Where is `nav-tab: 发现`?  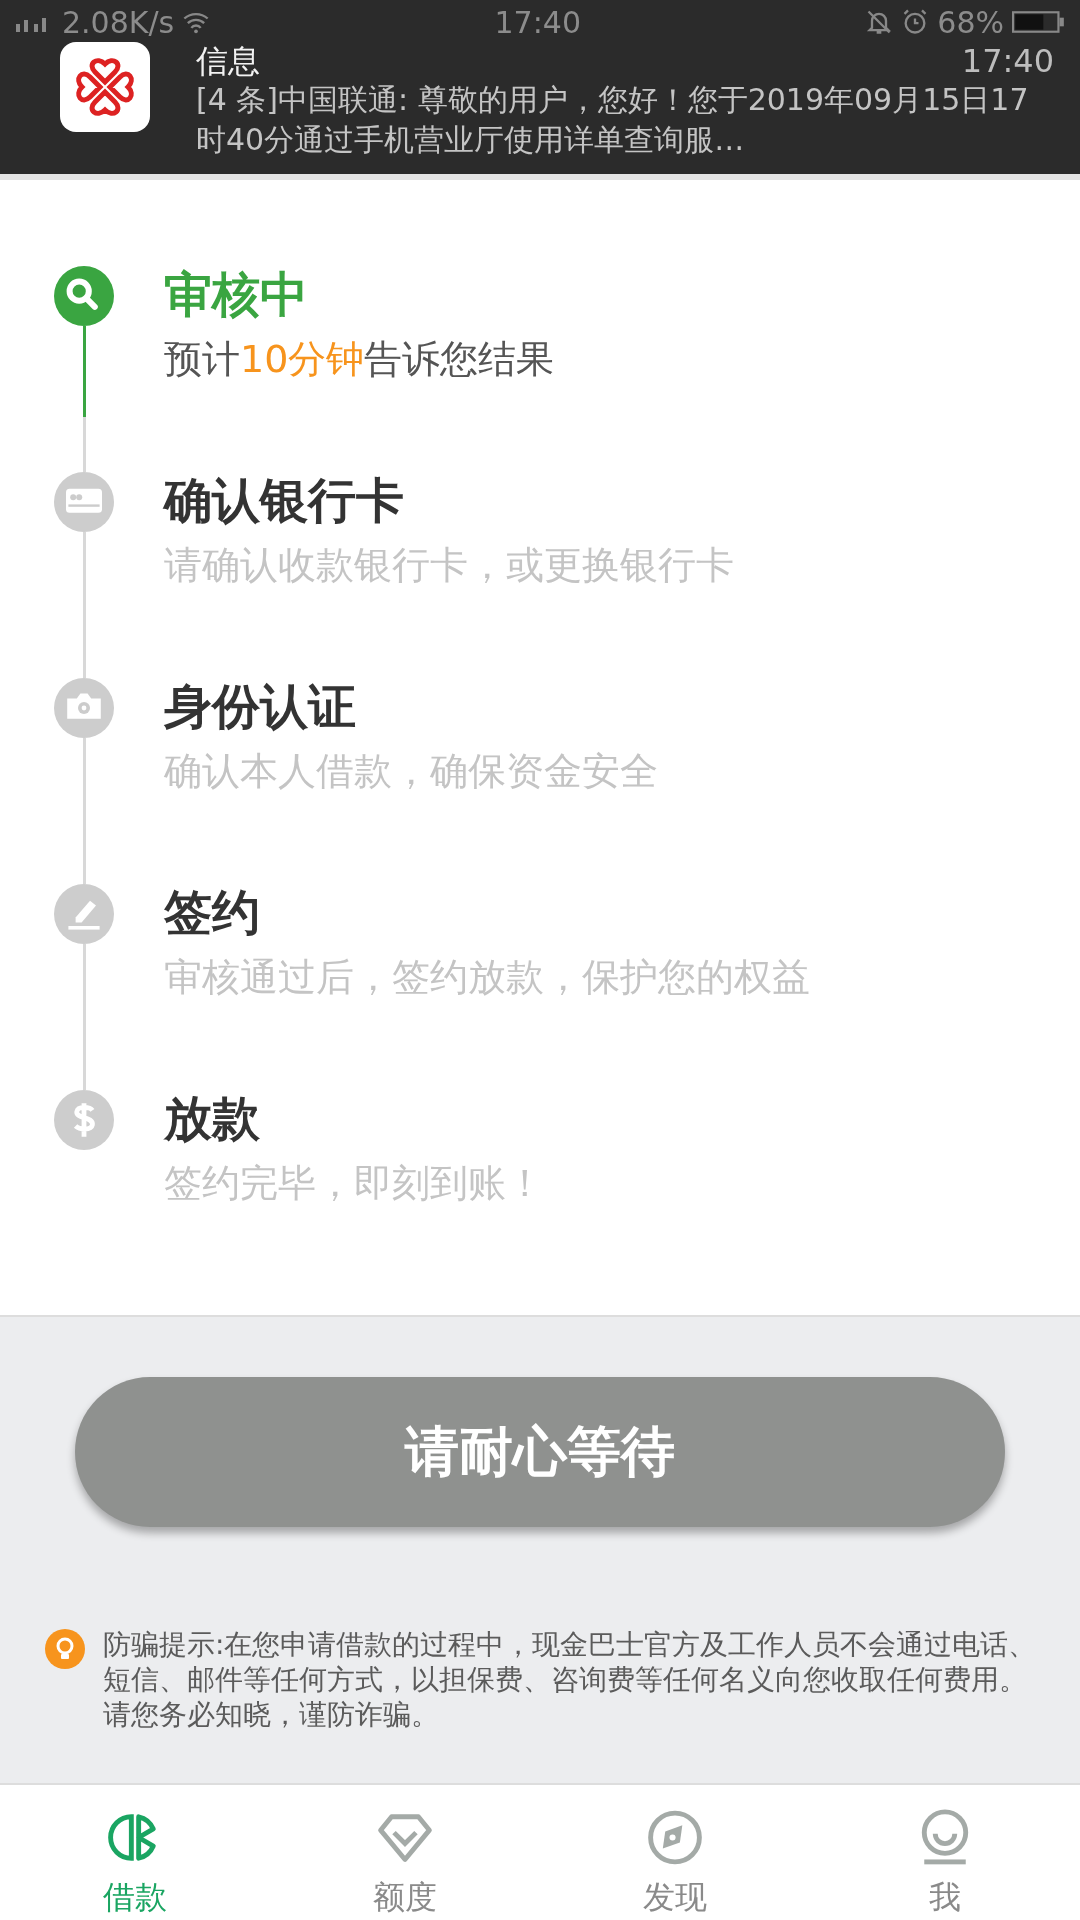
nav-tab: 发现 is located at coordinates (675, 1852).